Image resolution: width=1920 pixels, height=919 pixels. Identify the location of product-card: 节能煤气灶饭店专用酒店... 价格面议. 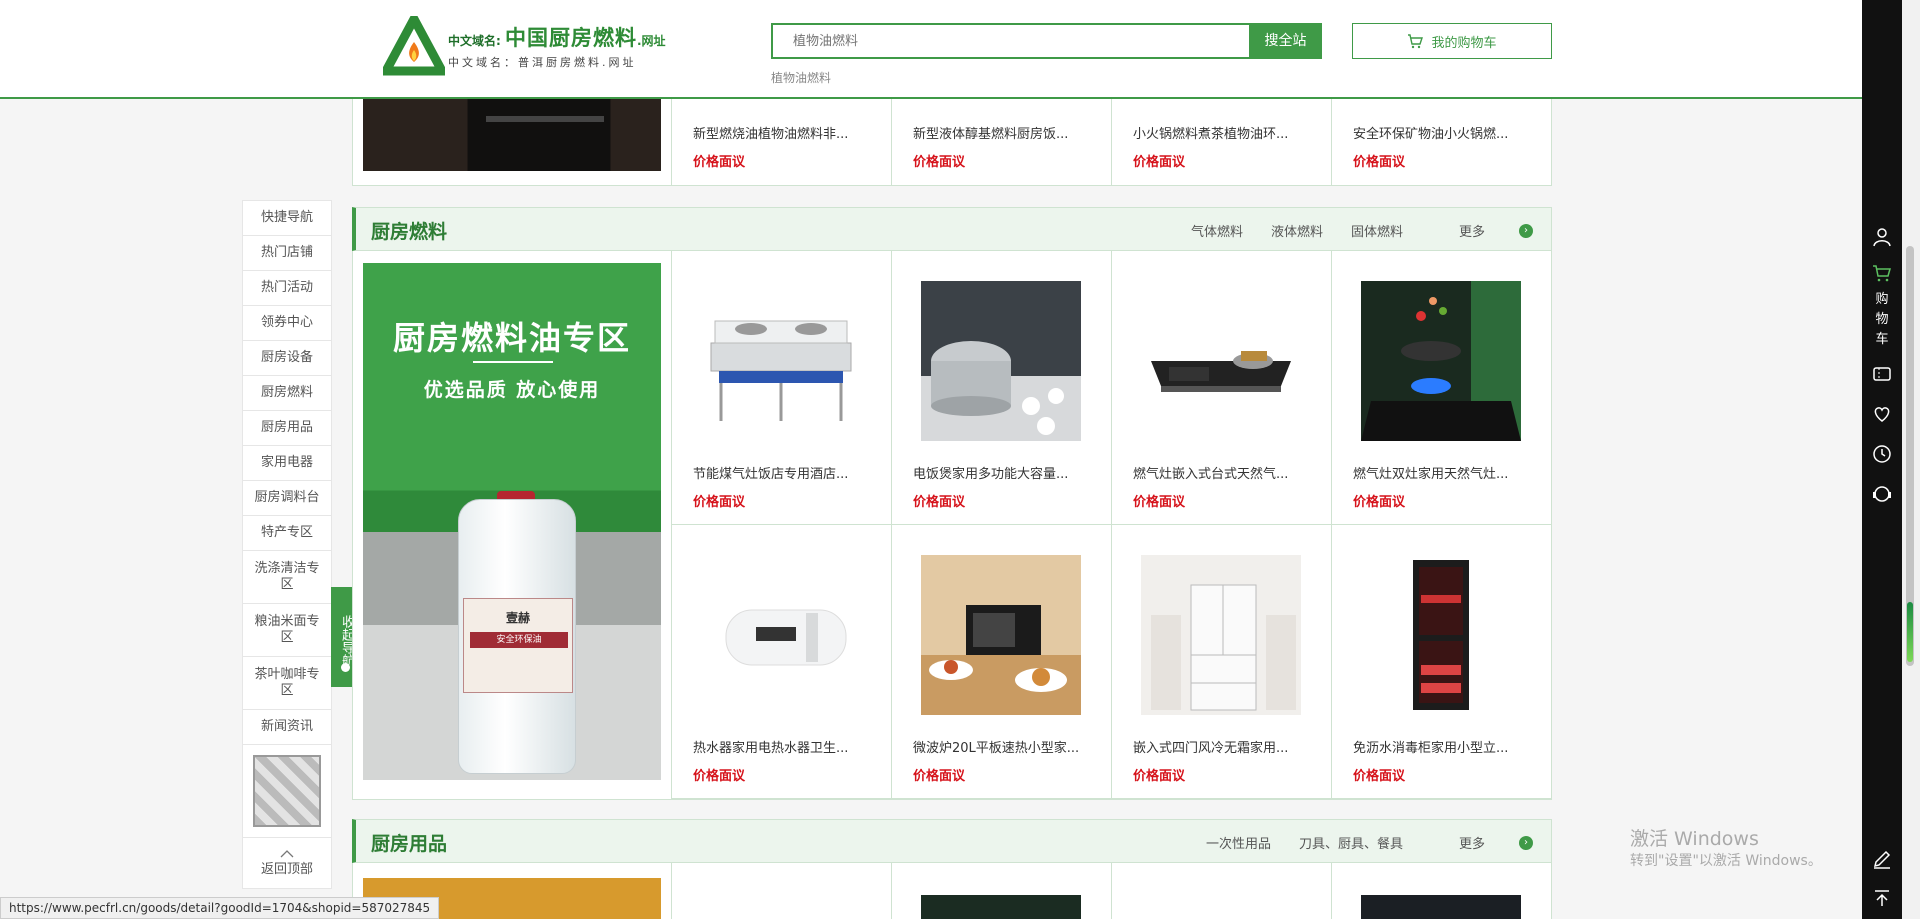
(781, 388).